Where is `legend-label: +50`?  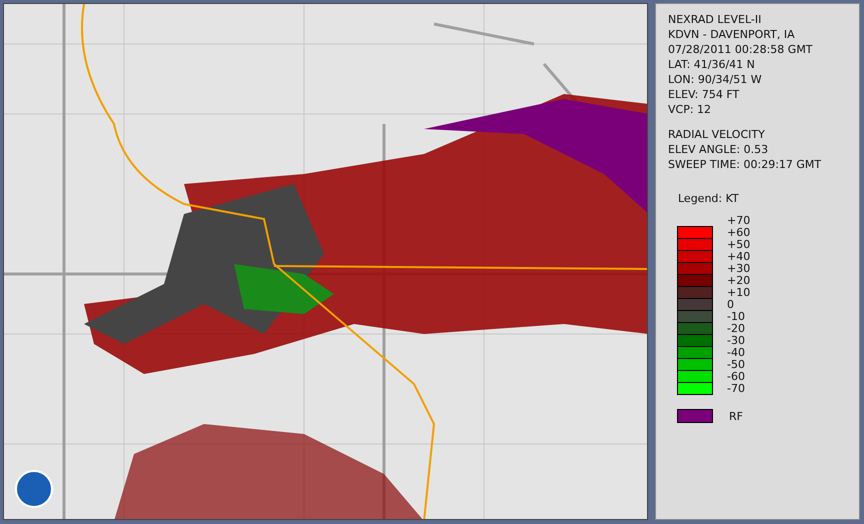 legend-label: +50 is located at coordinates (738, 245).